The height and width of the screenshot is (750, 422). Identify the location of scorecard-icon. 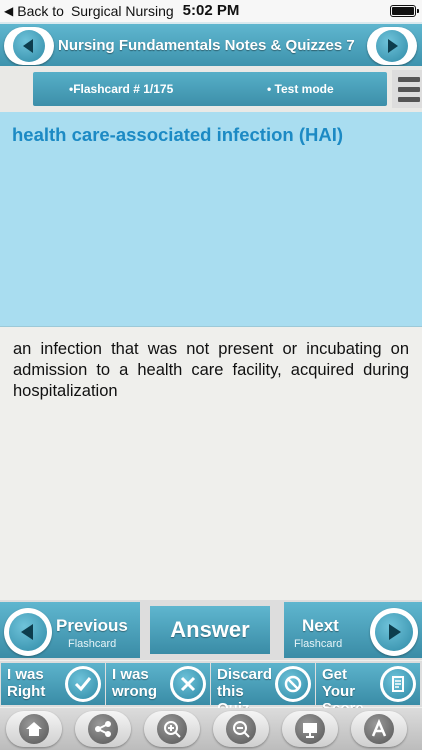
(398, 684).